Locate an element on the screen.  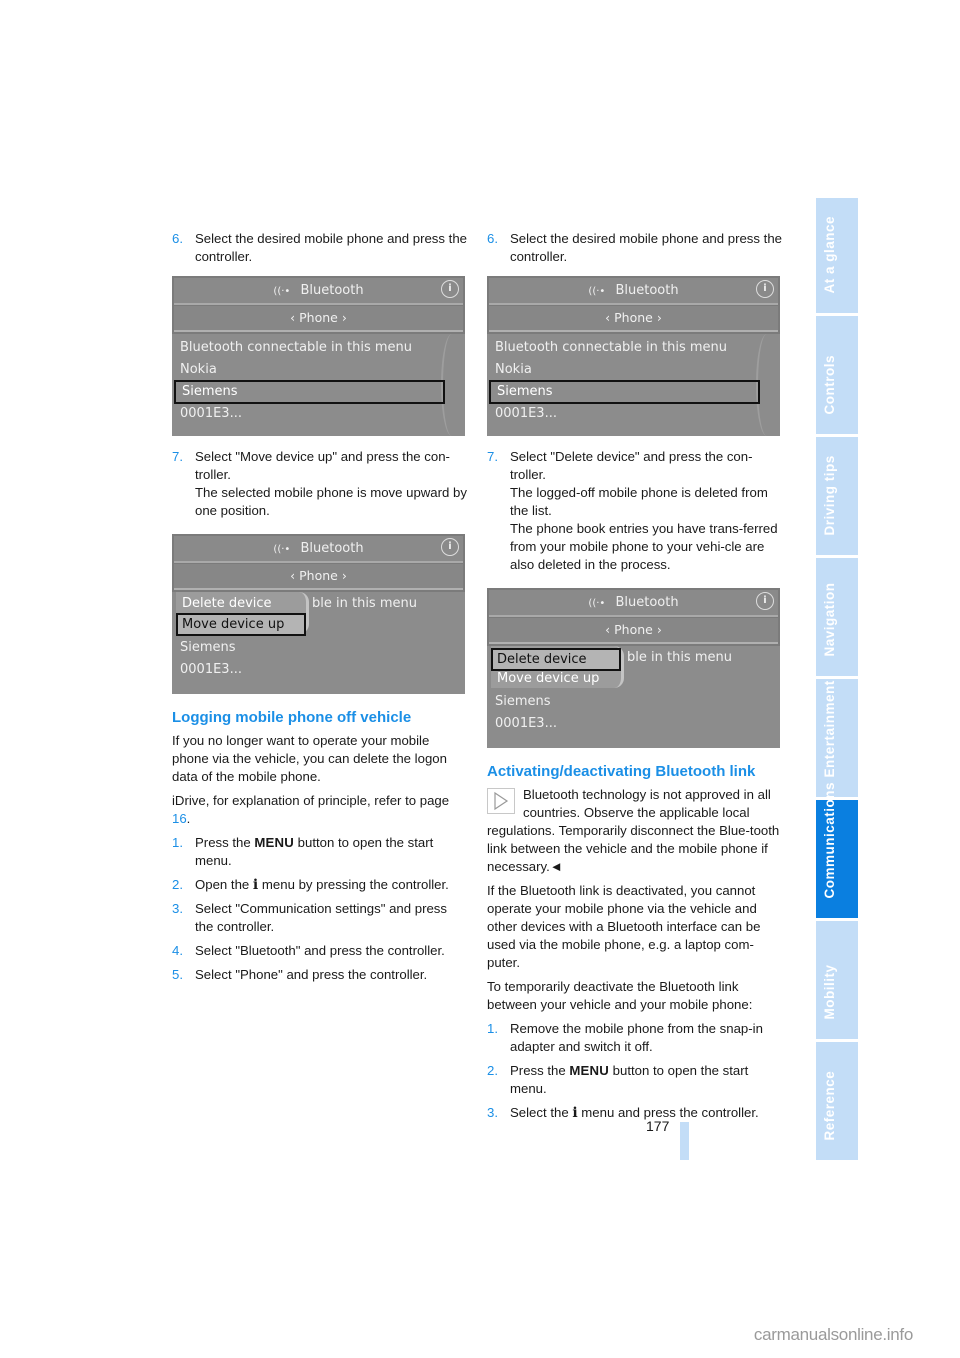
ref-text-end: . is located at coordinates (188, 818).